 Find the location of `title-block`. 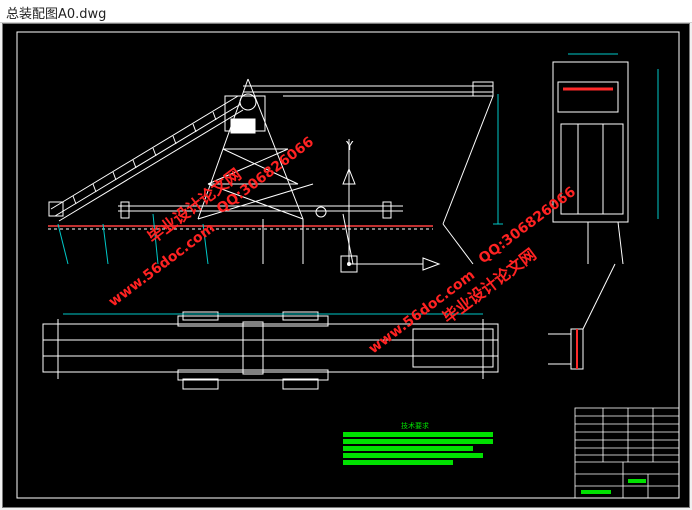

title-block is located at coordinates (627, 453).